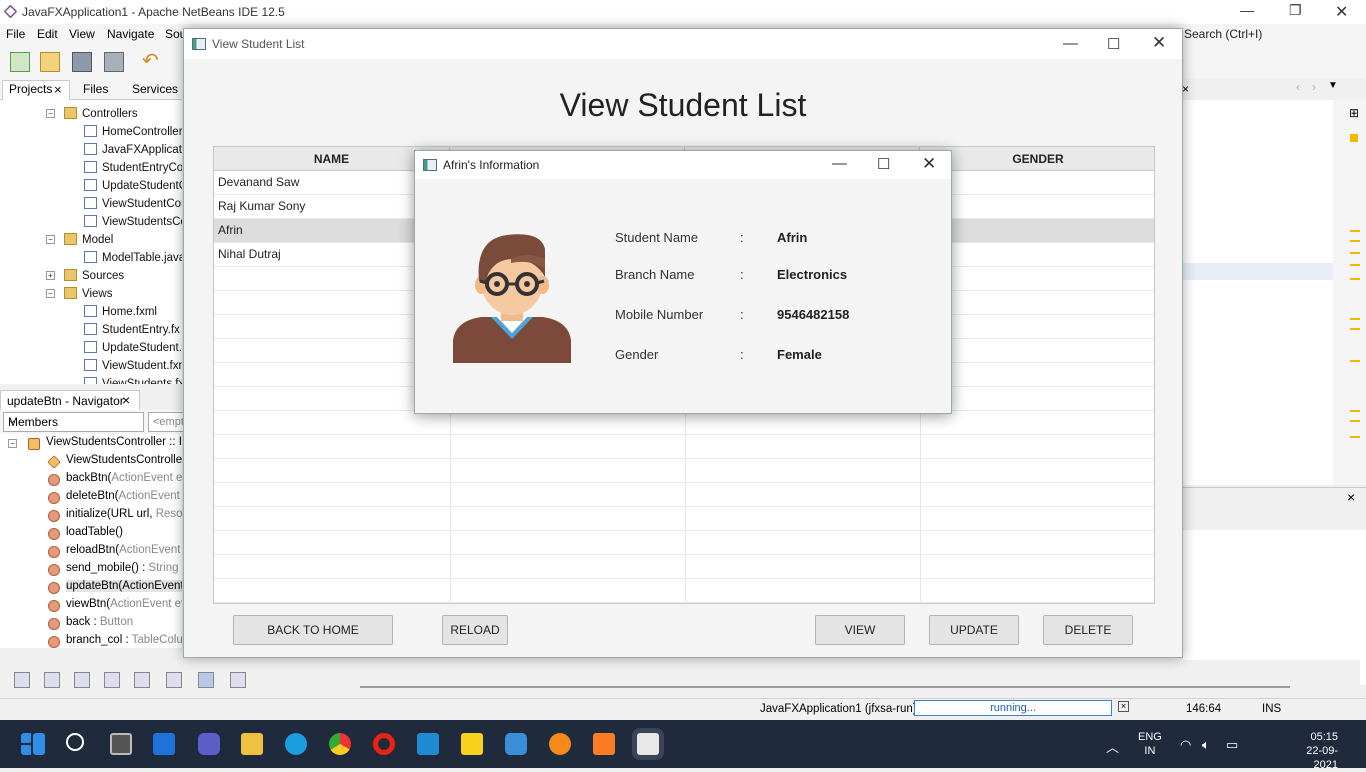 This screenshot has height=772, width=1366. I want to click on java-icon, so click(648, 744).